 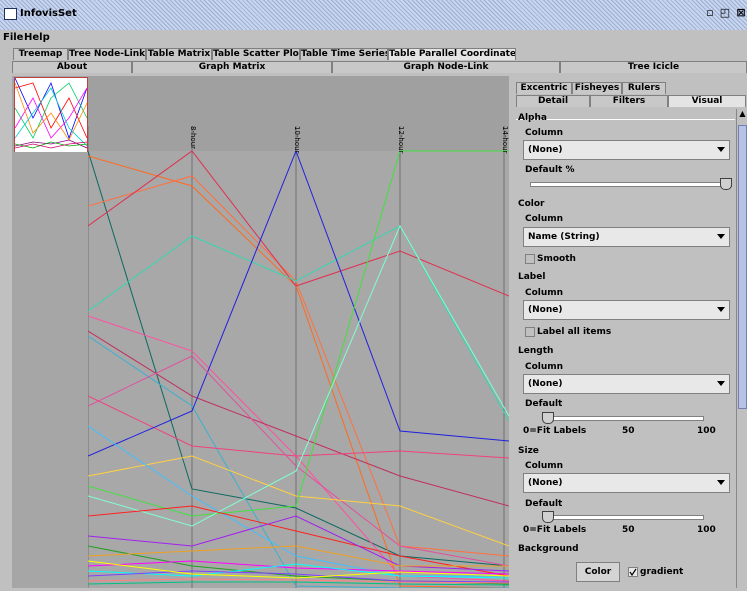 What do you see at coordinates (631, 184) in the screenshot?
I see `alpha-default-slider` at bounding box center [631, 184].